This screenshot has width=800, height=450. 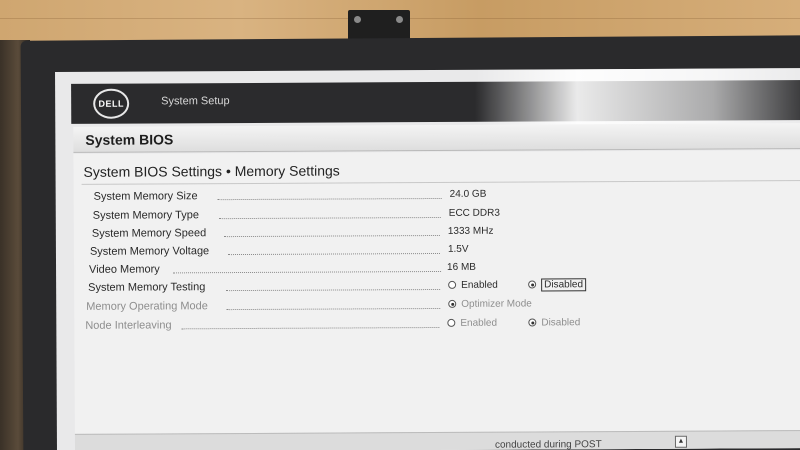 What do you see at coordinates (149, 233) in the screenshot?
I see `setting-label: System Memory Speed` at bounding box center [149, 233].